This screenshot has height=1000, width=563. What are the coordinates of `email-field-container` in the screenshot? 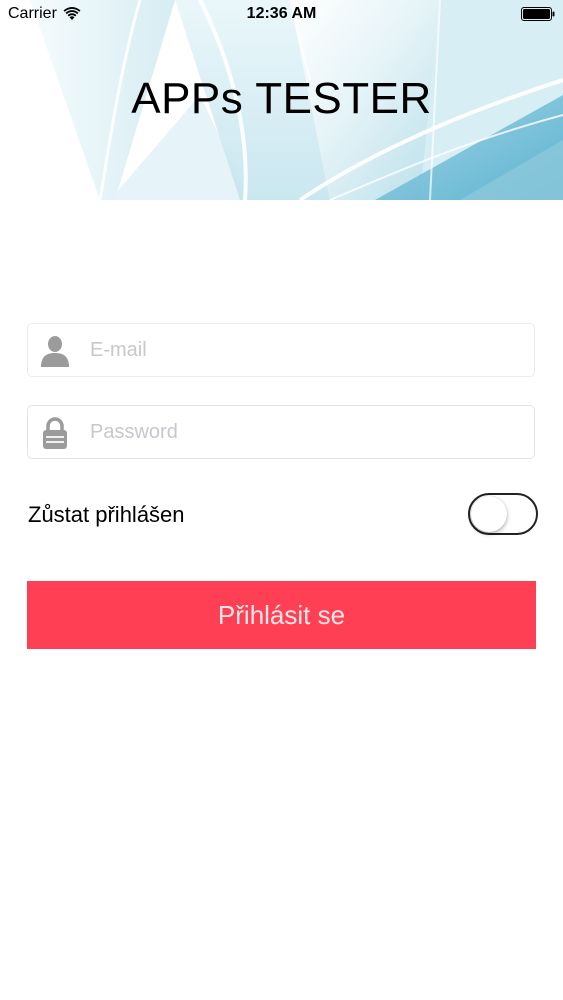 It's located at (281, 350).